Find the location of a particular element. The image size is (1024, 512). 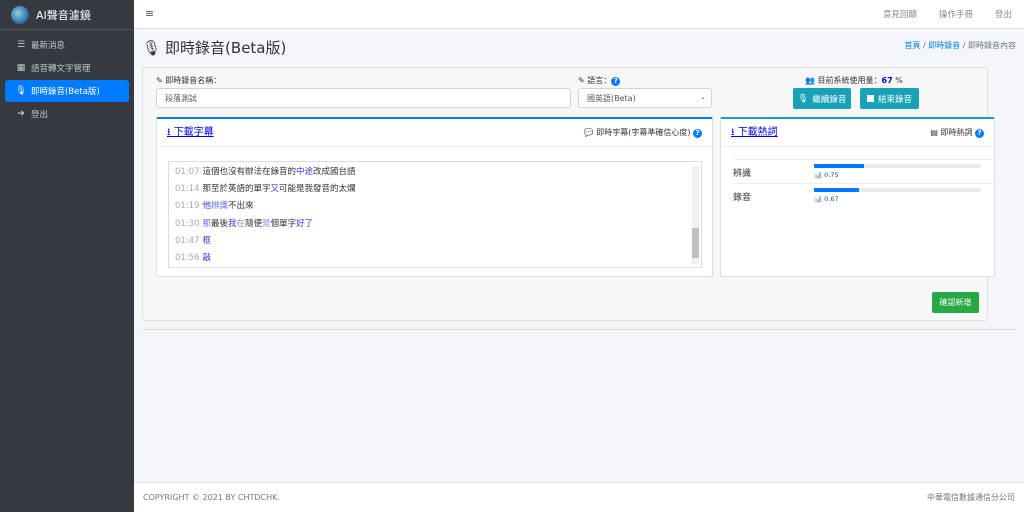

transcript-word: 敲 is located at coordinates (207, 257).